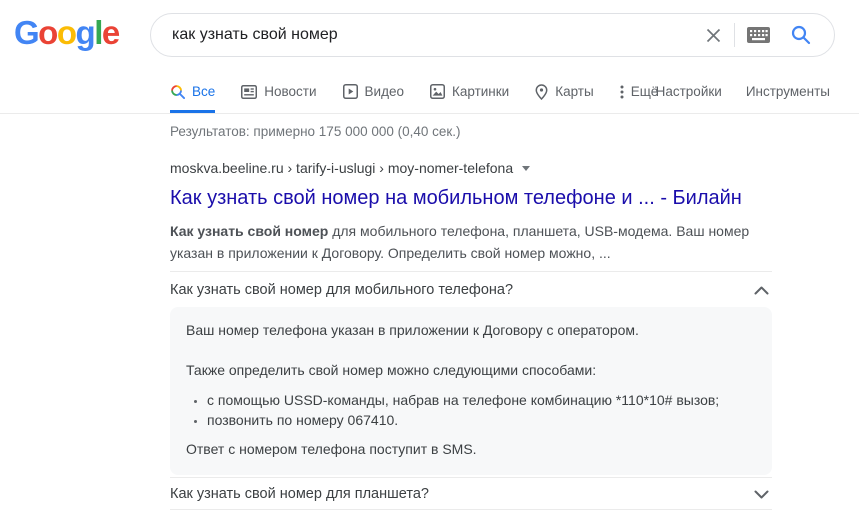 The image size is (859, 523). I want to click on settings-link: Настройки, so click(689, 91).